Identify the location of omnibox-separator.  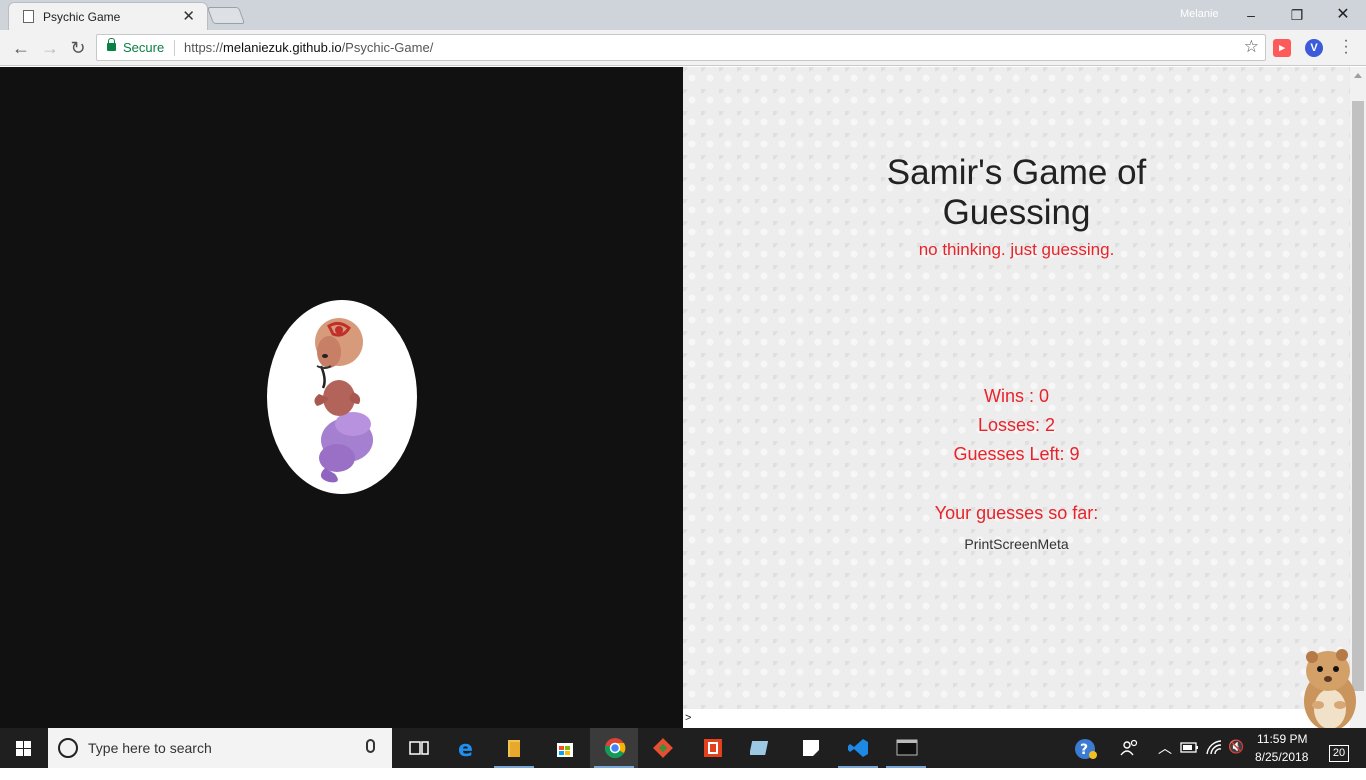
(174, 48).